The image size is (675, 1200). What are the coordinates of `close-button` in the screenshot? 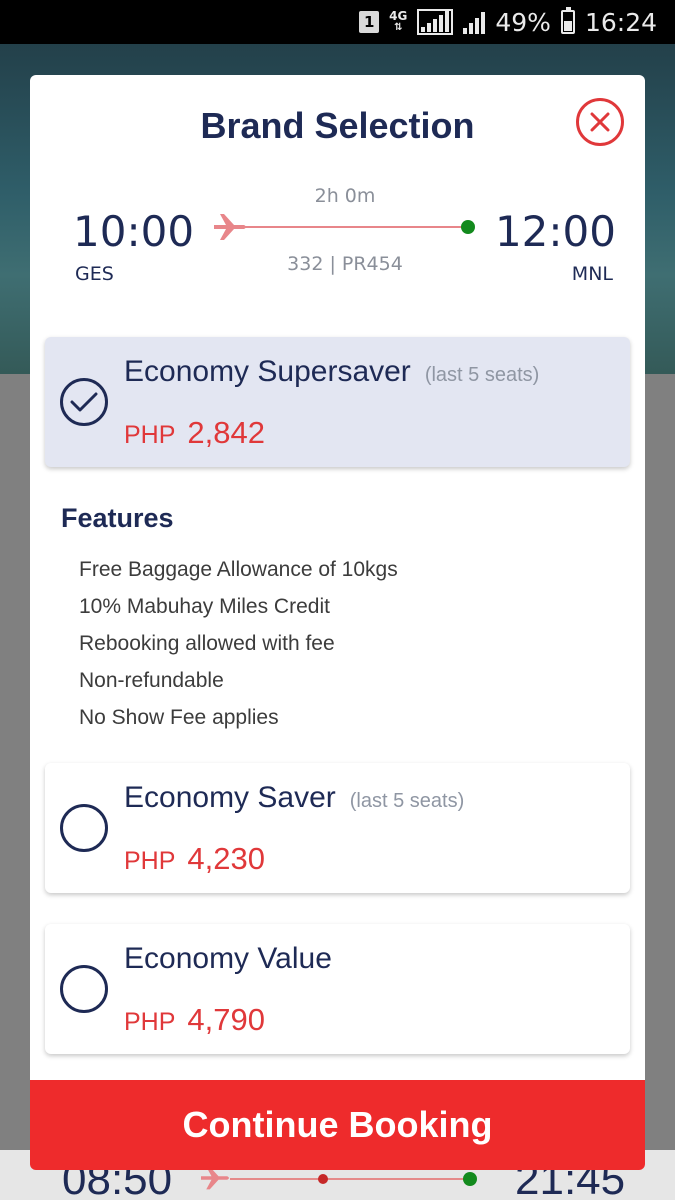 It's located at (600, 122).